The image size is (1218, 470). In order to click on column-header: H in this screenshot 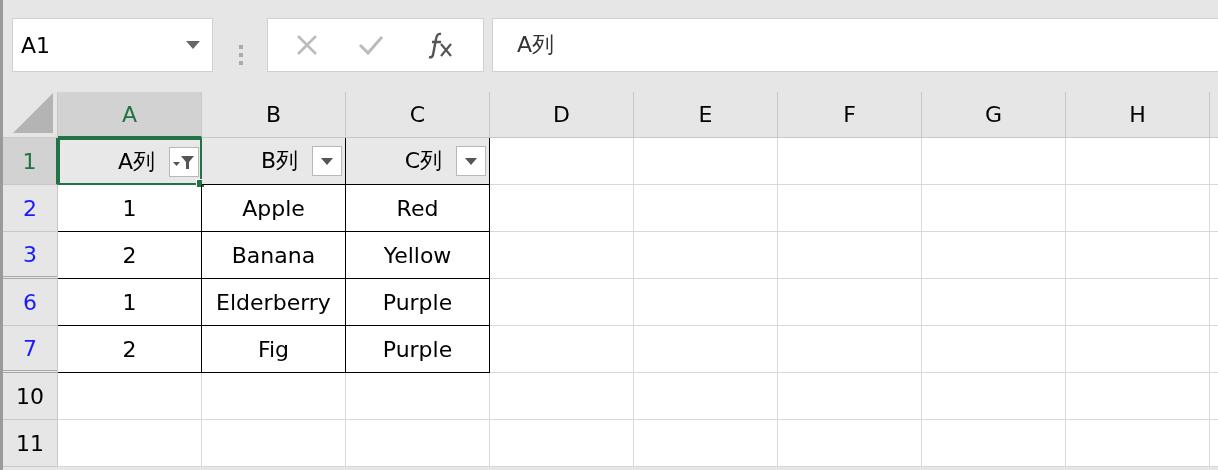, I will do `click(1138, 115)`.